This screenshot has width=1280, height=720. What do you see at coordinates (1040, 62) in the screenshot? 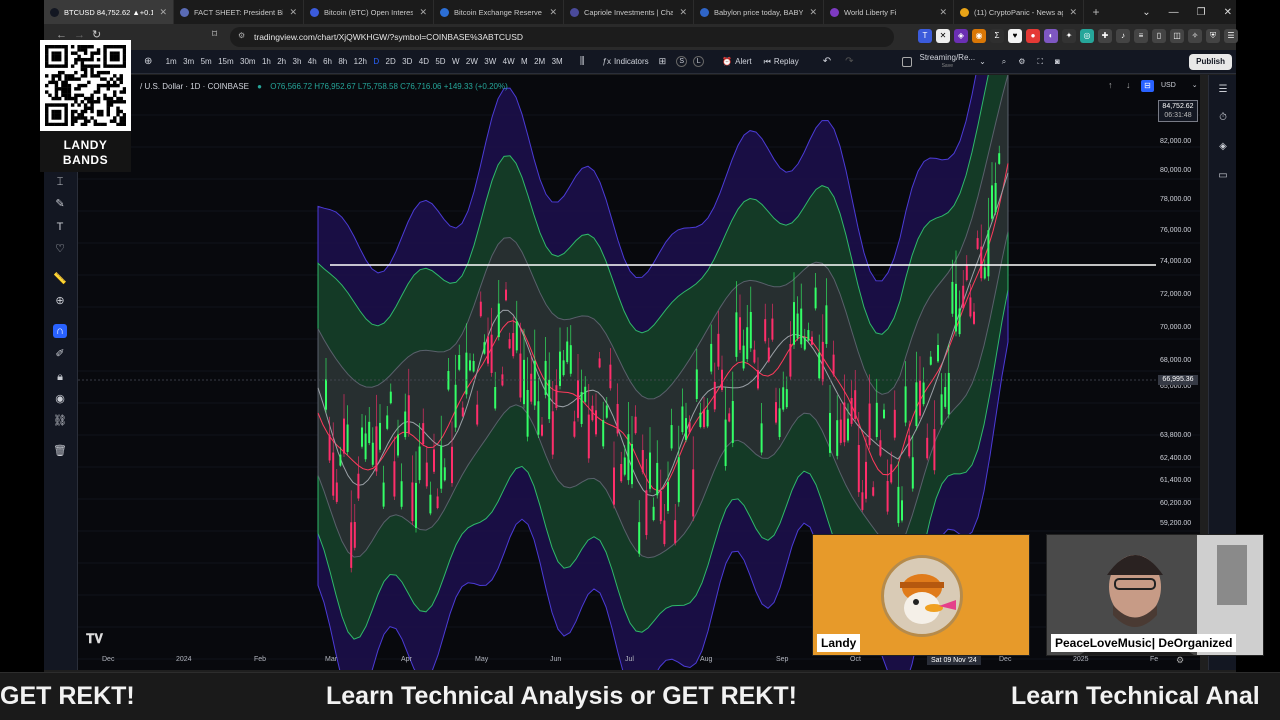
I see `fullscreen-icon: ⛶` at bounding box center [1040, 62].